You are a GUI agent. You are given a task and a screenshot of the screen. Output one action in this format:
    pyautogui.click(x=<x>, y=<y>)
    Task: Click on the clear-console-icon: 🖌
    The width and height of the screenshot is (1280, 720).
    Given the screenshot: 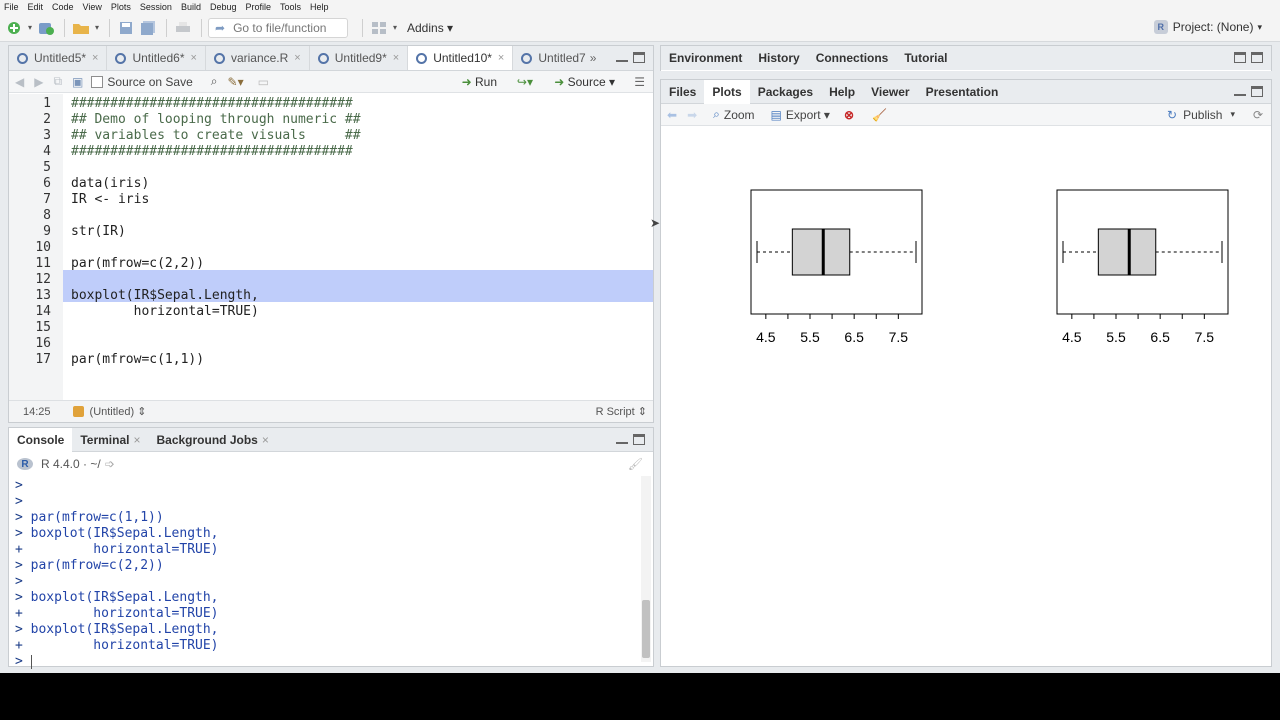 What is the action you would take?
    pyautogui.click(x=635, y=464)
    